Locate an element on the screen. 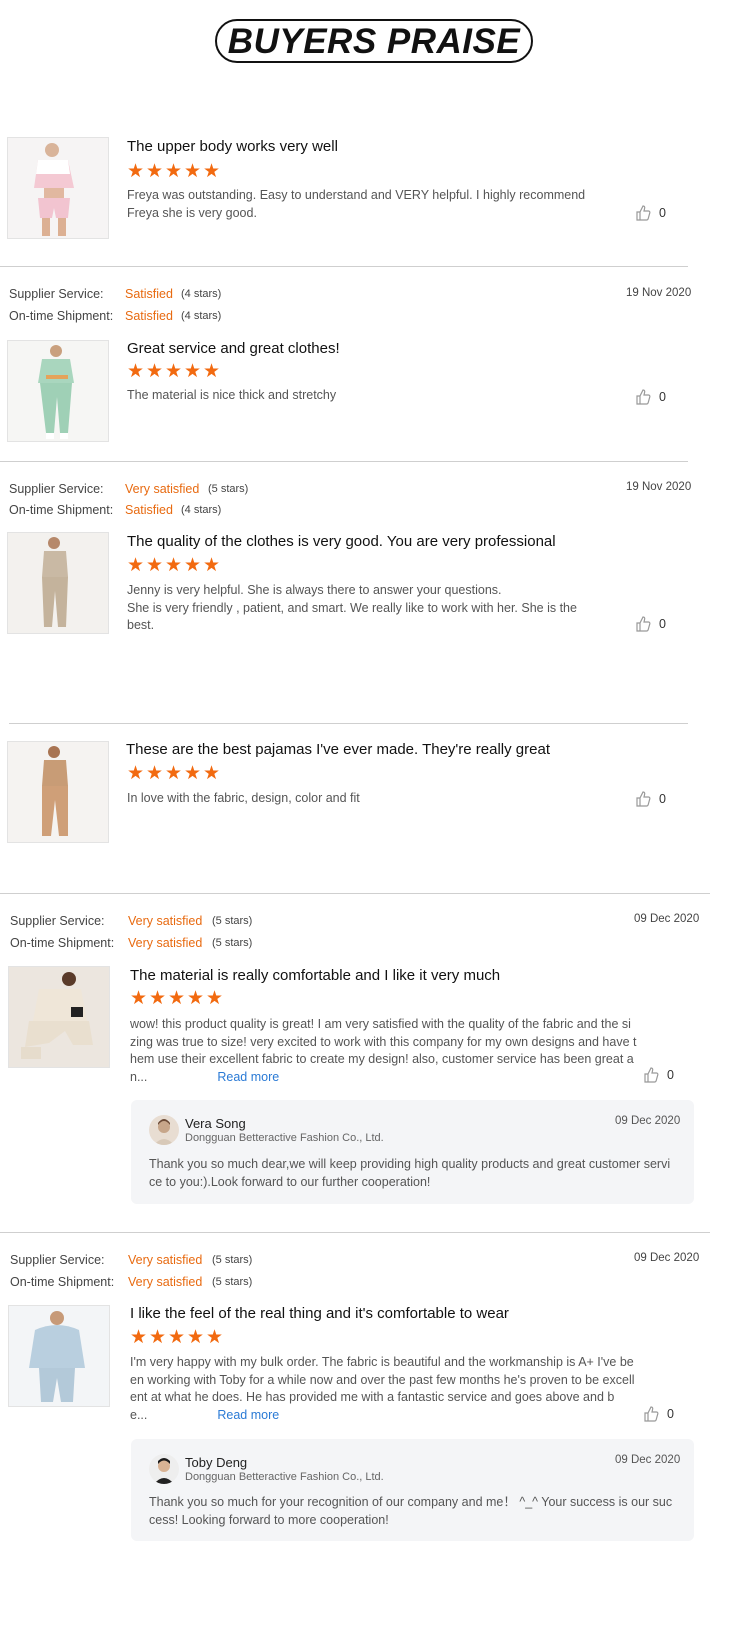  reply-author-name: Toby Deng is located at coordinates (216, 1462).